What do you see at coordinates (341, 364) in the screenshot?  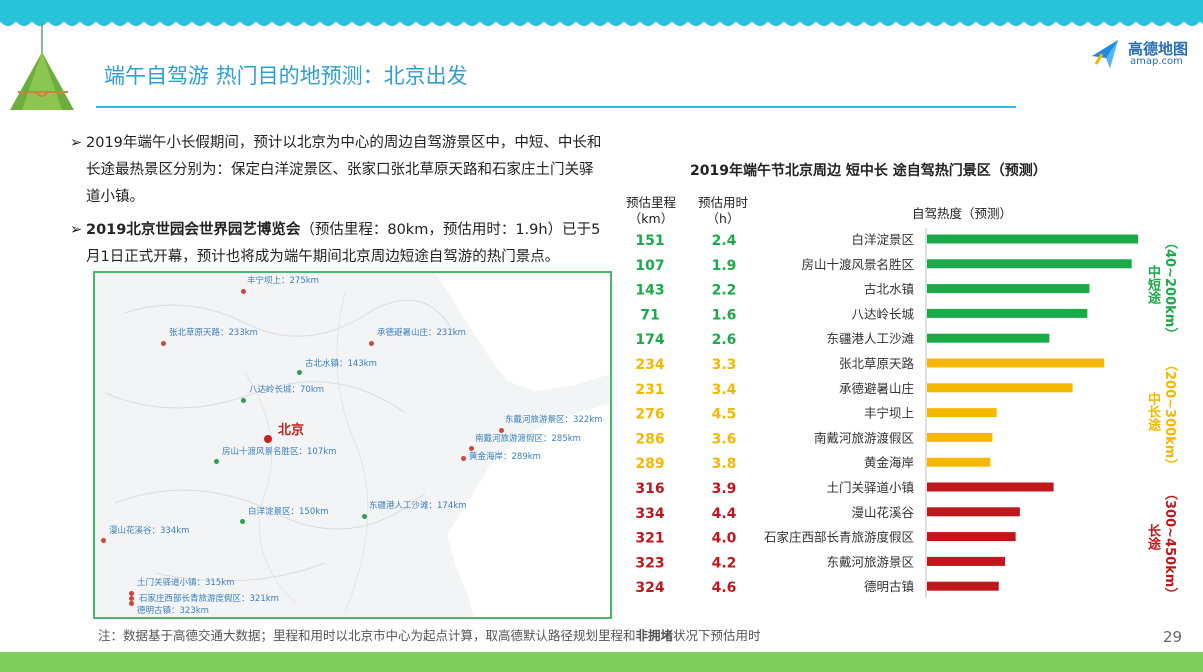 I see `map-pin-label: 古北水镇：143km` at bounding box center [341, 364].